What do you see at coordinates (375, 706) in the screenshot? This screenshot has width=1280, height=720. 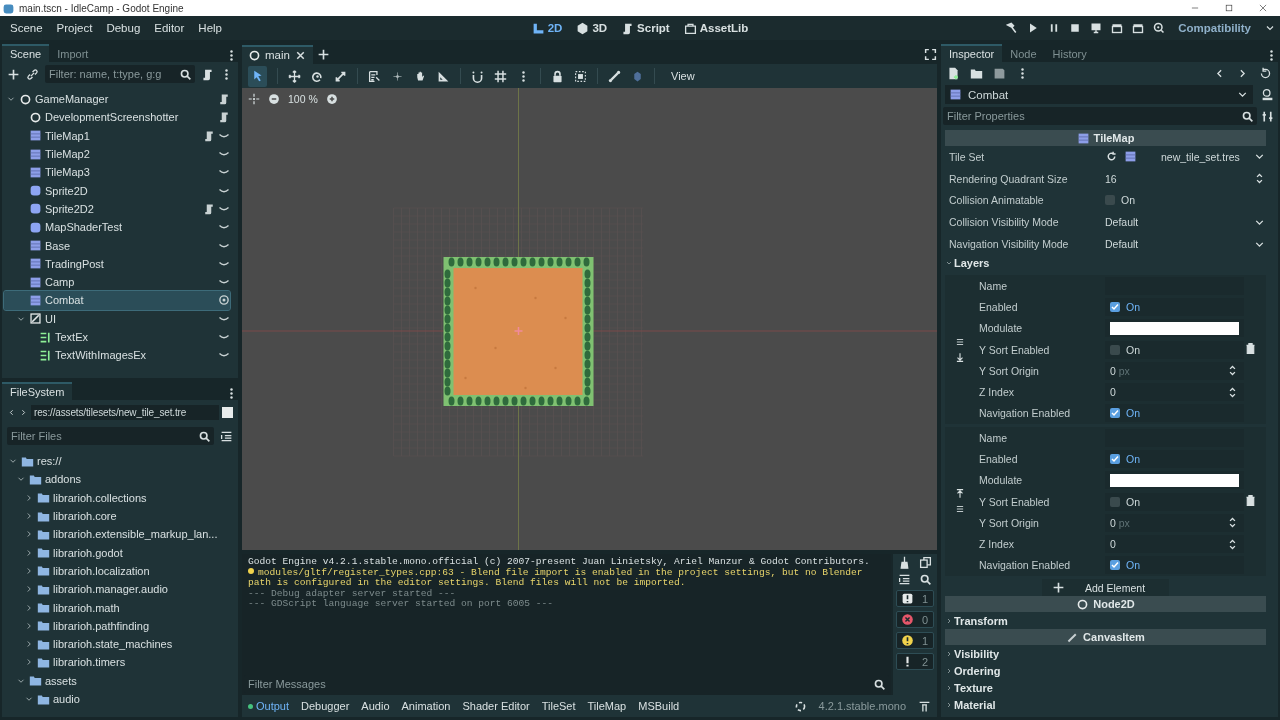 I see `panel-tab: Audio` at bounding box center [375, 706].